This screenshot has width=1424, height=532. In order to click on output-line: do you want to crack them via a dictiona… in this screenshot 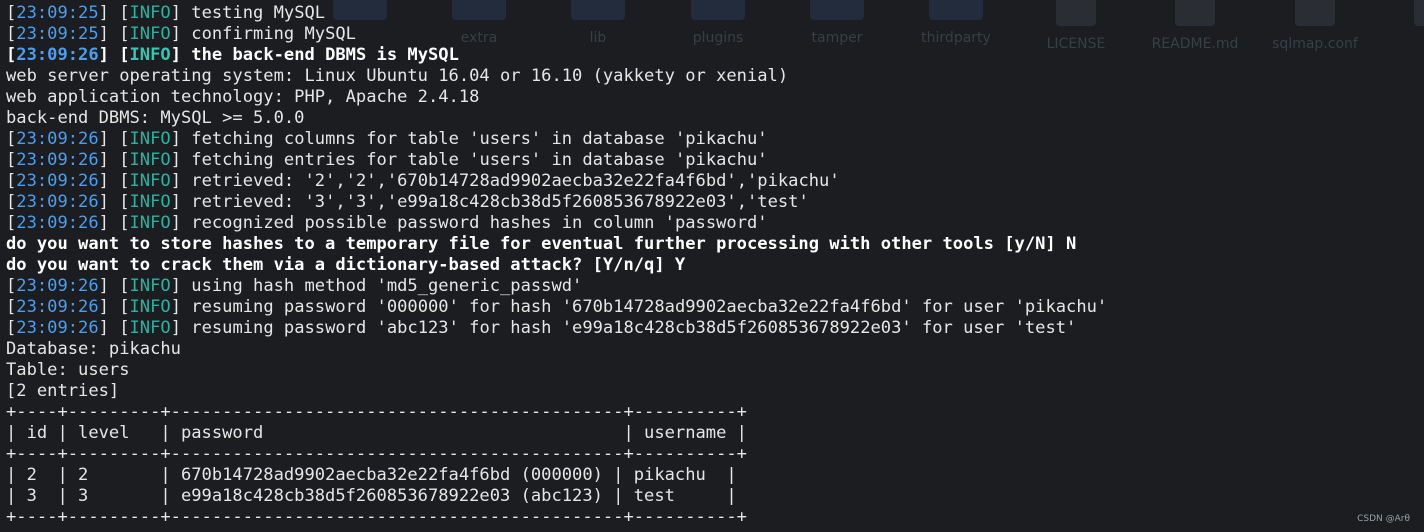, I will do `click(346, 265)`.